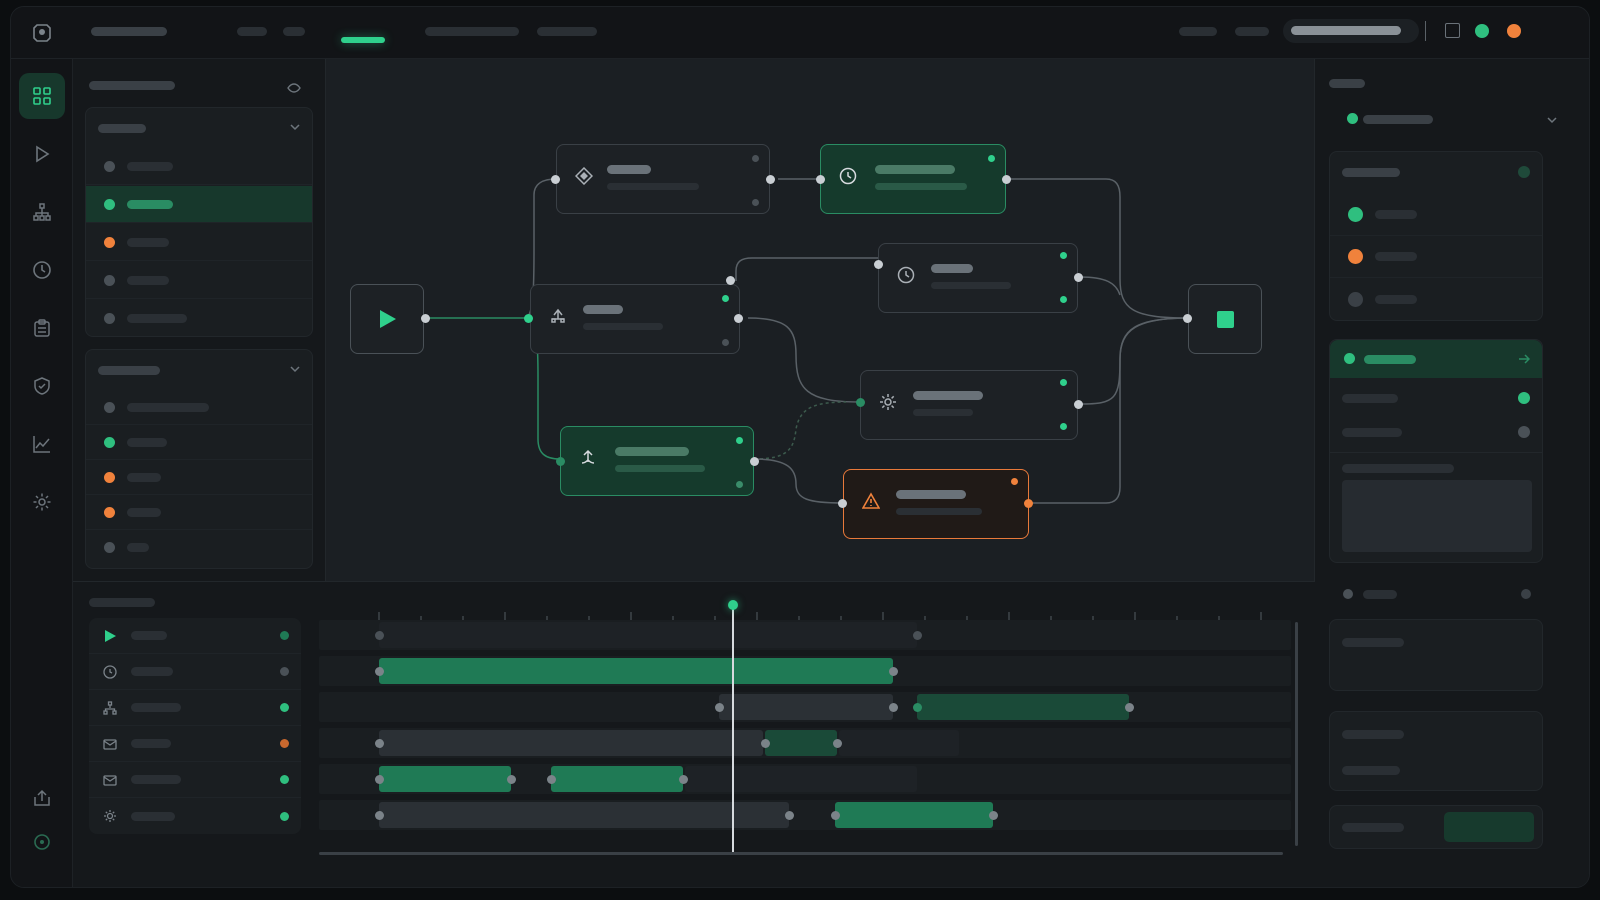 This screenshot has width=1600, height=900. I want to click on workflow-node-settings, so click(969, 405).